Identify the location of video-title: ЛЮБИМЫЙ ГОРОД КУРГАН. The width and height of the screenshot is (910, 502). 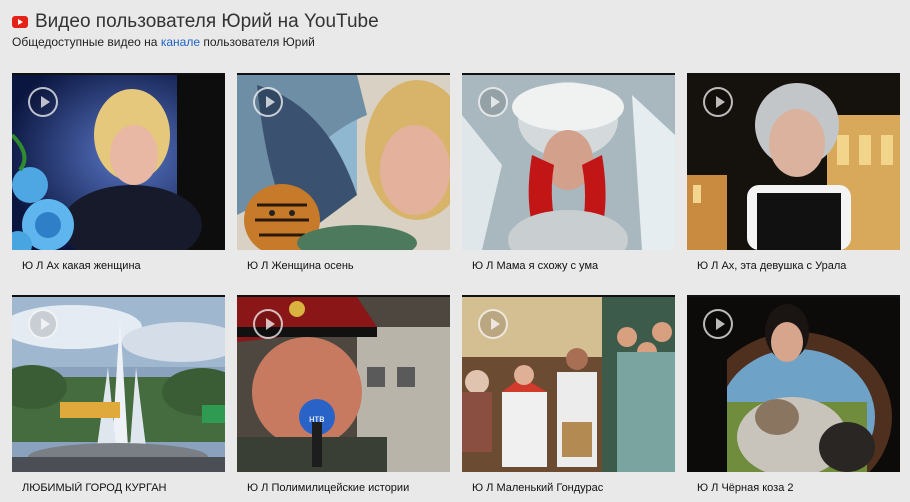
(118, 488).